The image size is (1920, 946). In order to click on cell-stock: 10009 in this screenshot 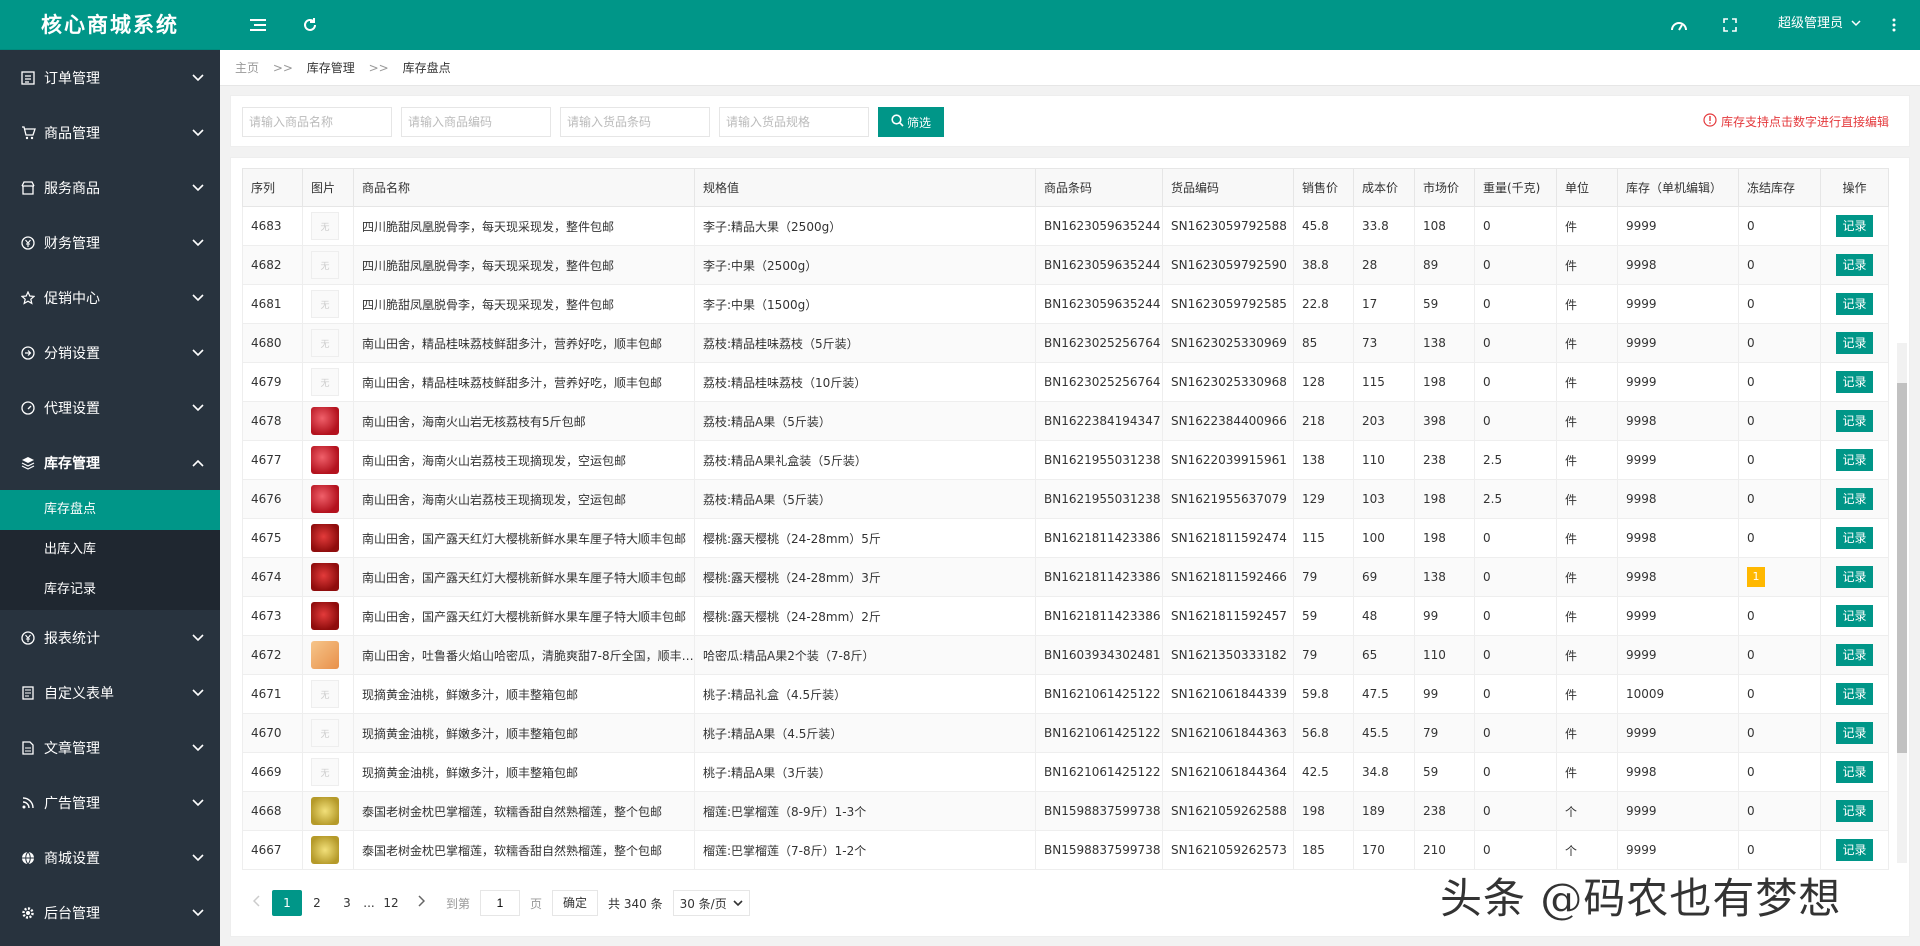, I will do `click(1678, 694)`.